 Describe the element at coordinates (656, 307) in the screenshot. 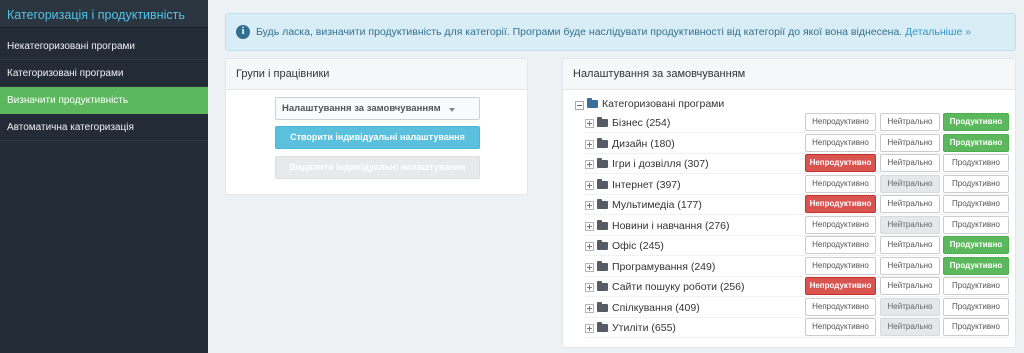

I see `category-label: Спілкування (409)` at that location.